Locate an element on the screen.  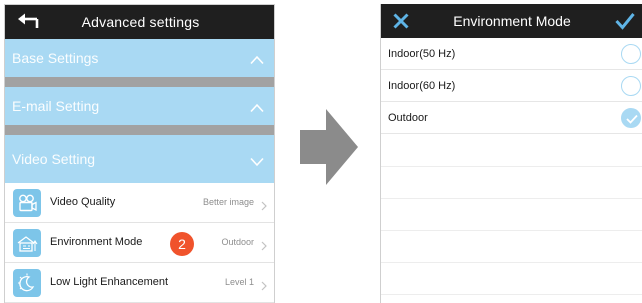
radio-button-selected is located at coordinates (631, 118).